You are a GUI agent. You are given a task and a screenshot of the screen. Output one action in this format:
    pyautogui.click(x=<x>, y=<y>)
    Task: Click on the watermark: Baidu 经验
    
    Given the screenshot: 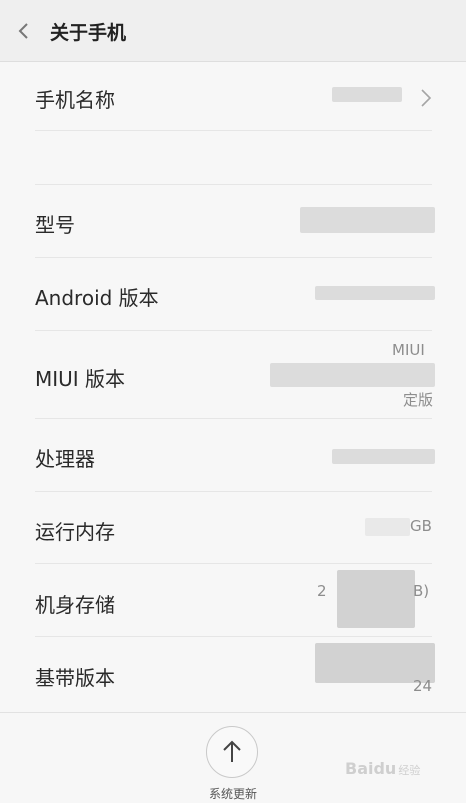 What is the action you would take?
    pyautogui.click(x=382, y=768)
    